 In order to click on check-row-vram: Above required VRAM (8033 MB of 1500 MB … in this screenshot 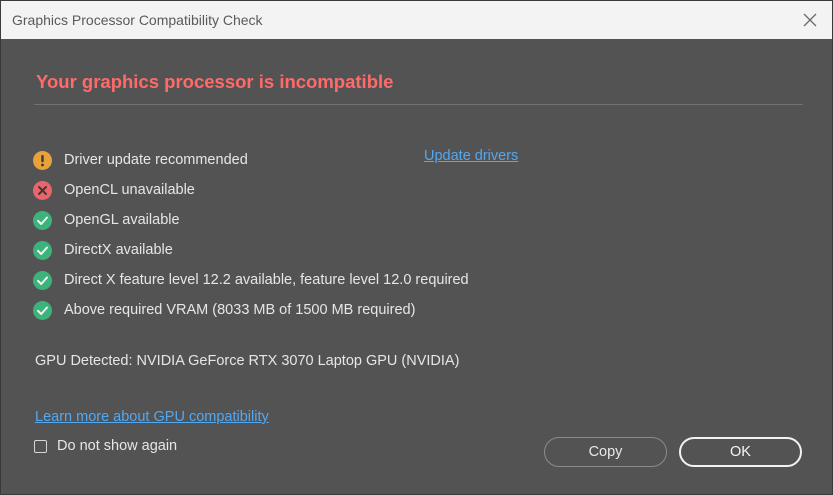, I will do `click(251, 310)`.